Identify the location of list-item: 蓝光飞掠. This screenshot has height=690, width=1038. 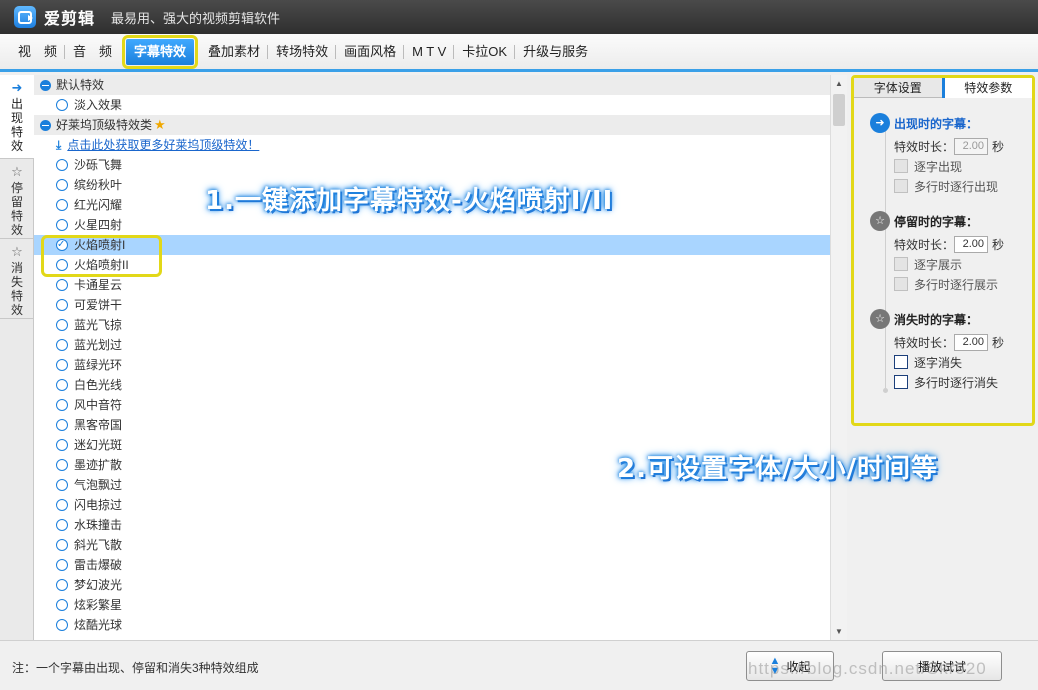
(432, 325).